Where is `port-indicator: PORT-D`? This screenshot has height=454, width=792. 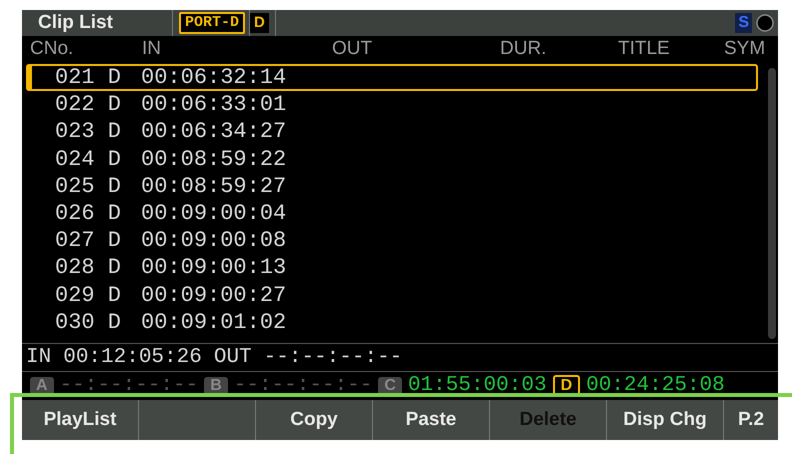
port-indicator: PORT-D is located at coordinates (212, 23).